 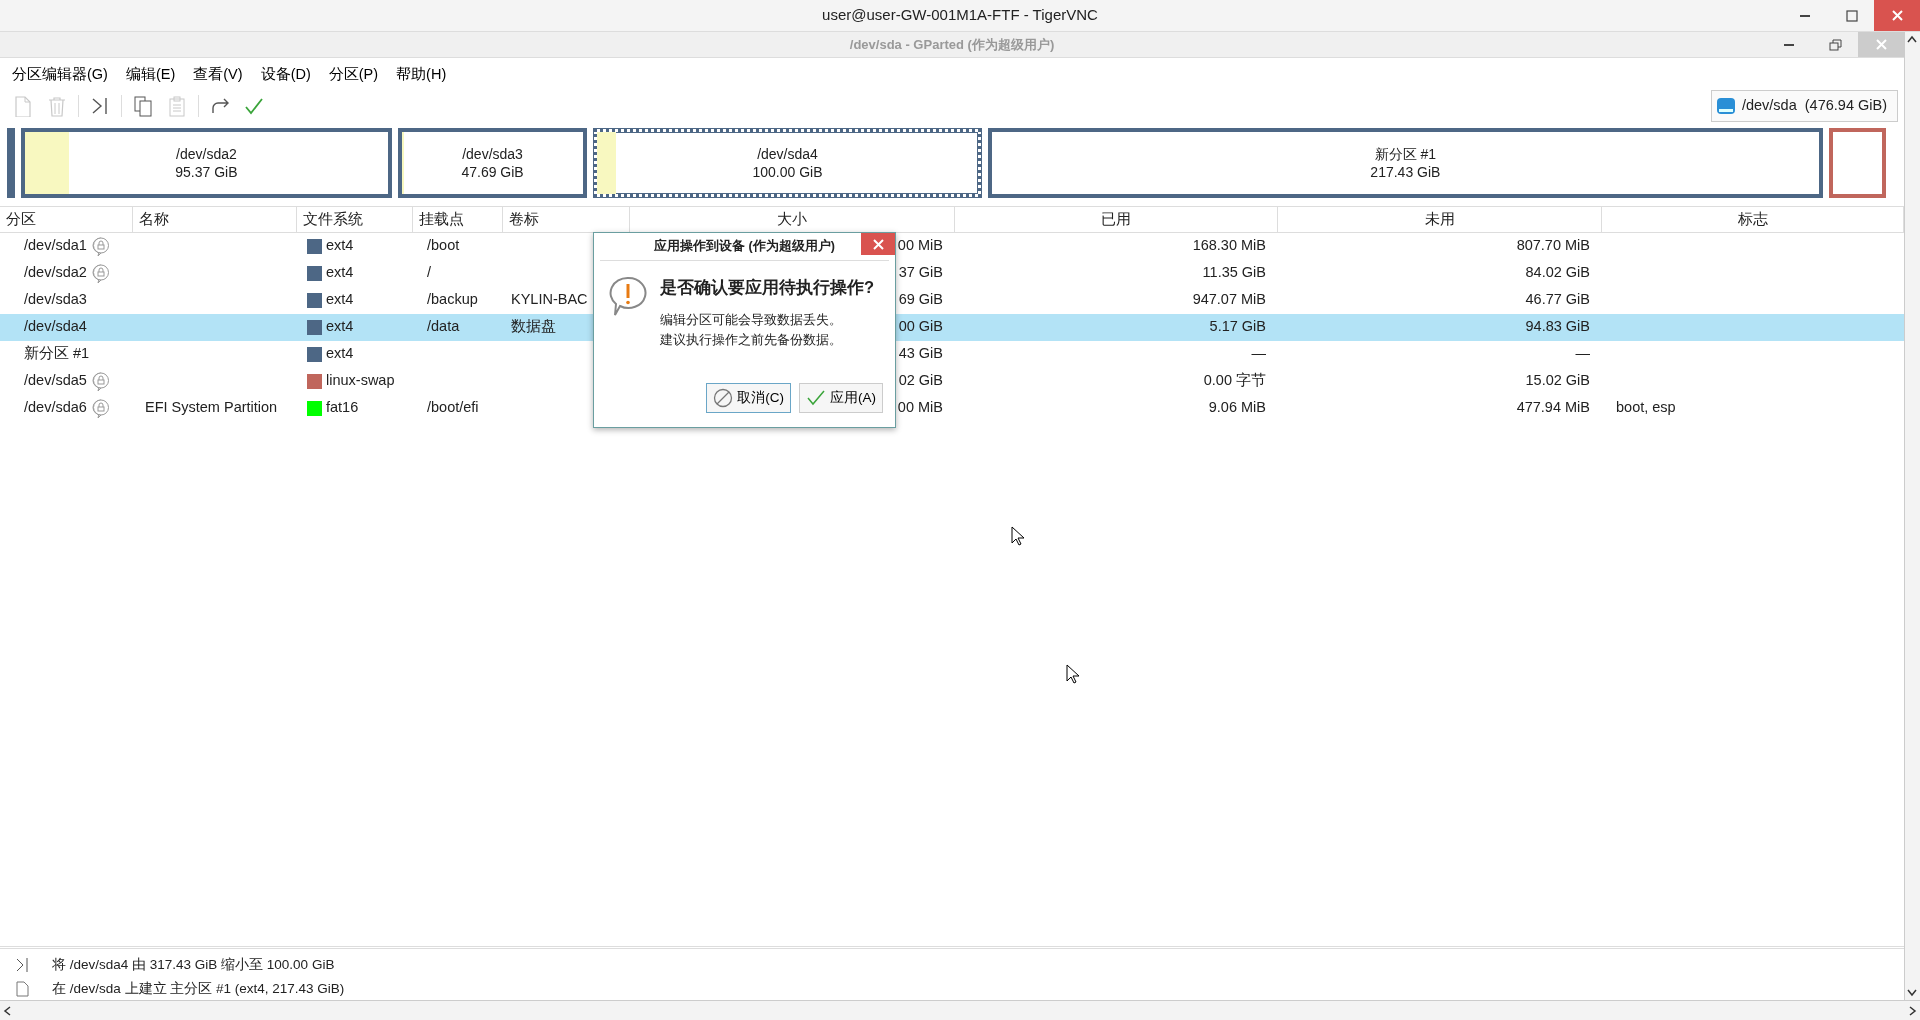 I want to click on table-cell-text: 02 GiB, so click(x=920, y=381).